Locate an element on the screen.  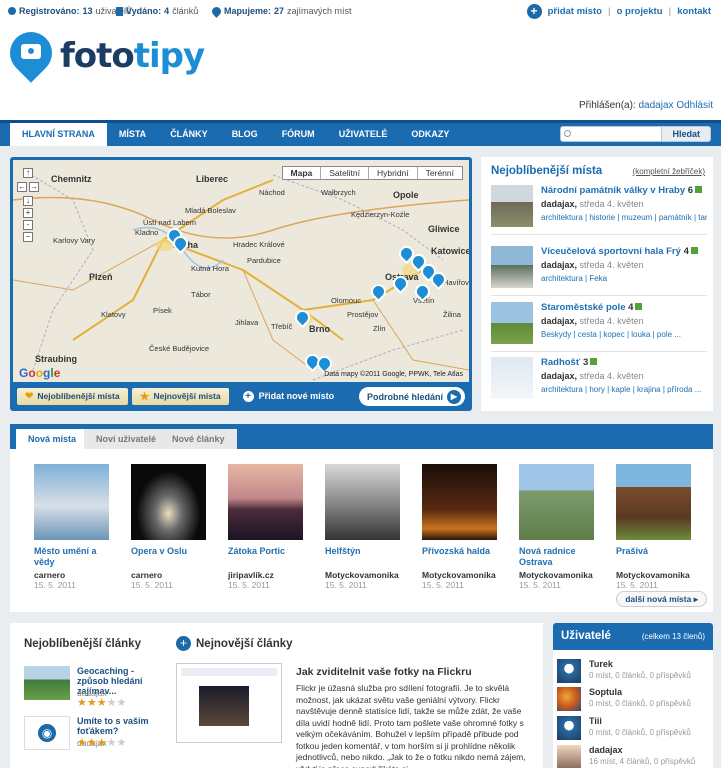
search-button: Hledat is located at coordinates (686, 134).